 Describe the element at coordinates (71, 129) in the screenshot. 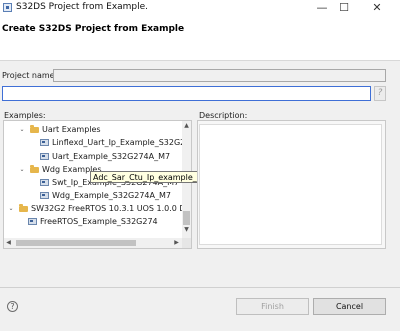

I see `tree-item-label: Uart Examples` at that location.